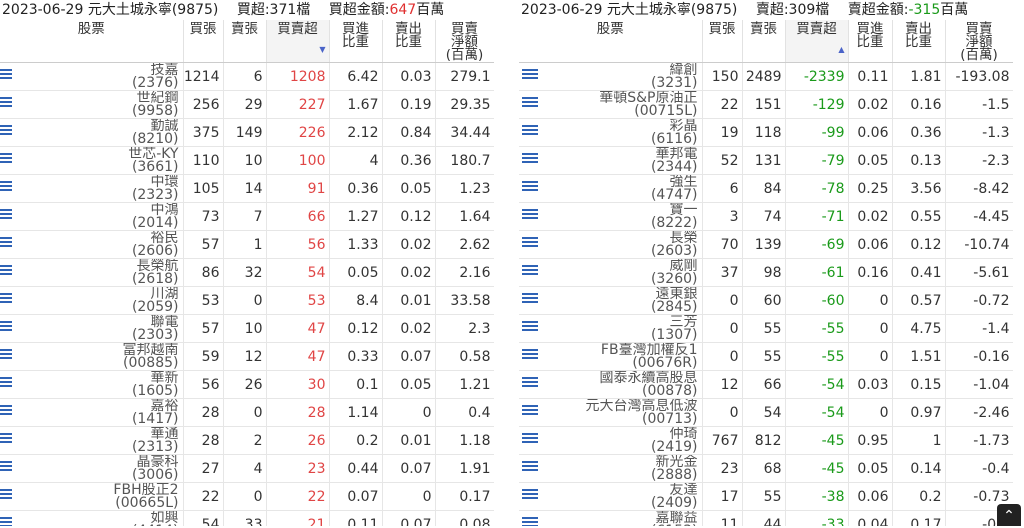 This screenshot has width=1024, height=528. What do you see at coordinates (247, 216) in the screenshot?
I see `table-row: 中鴻 (2014) 73 7 66 1.27 0.12 1.64` at bounding box center [247, 216].